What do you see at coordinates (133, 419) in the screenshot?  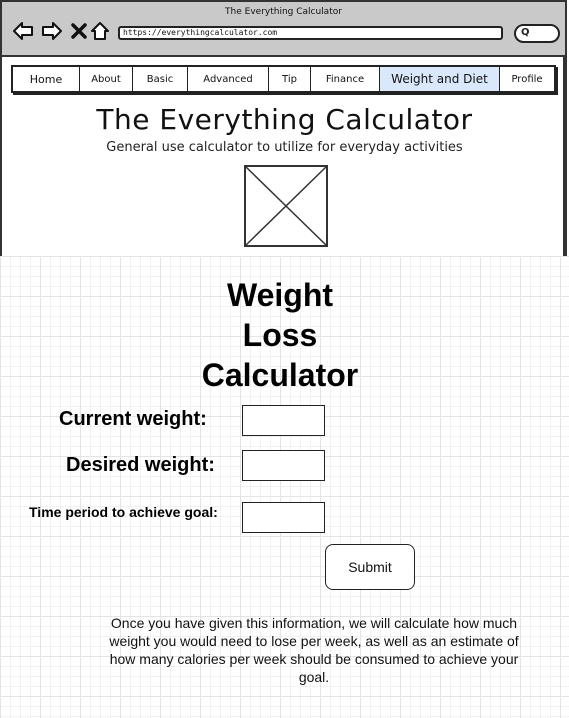 I see `current-weight-label: Current weight:` at bounding box center [133, 419].